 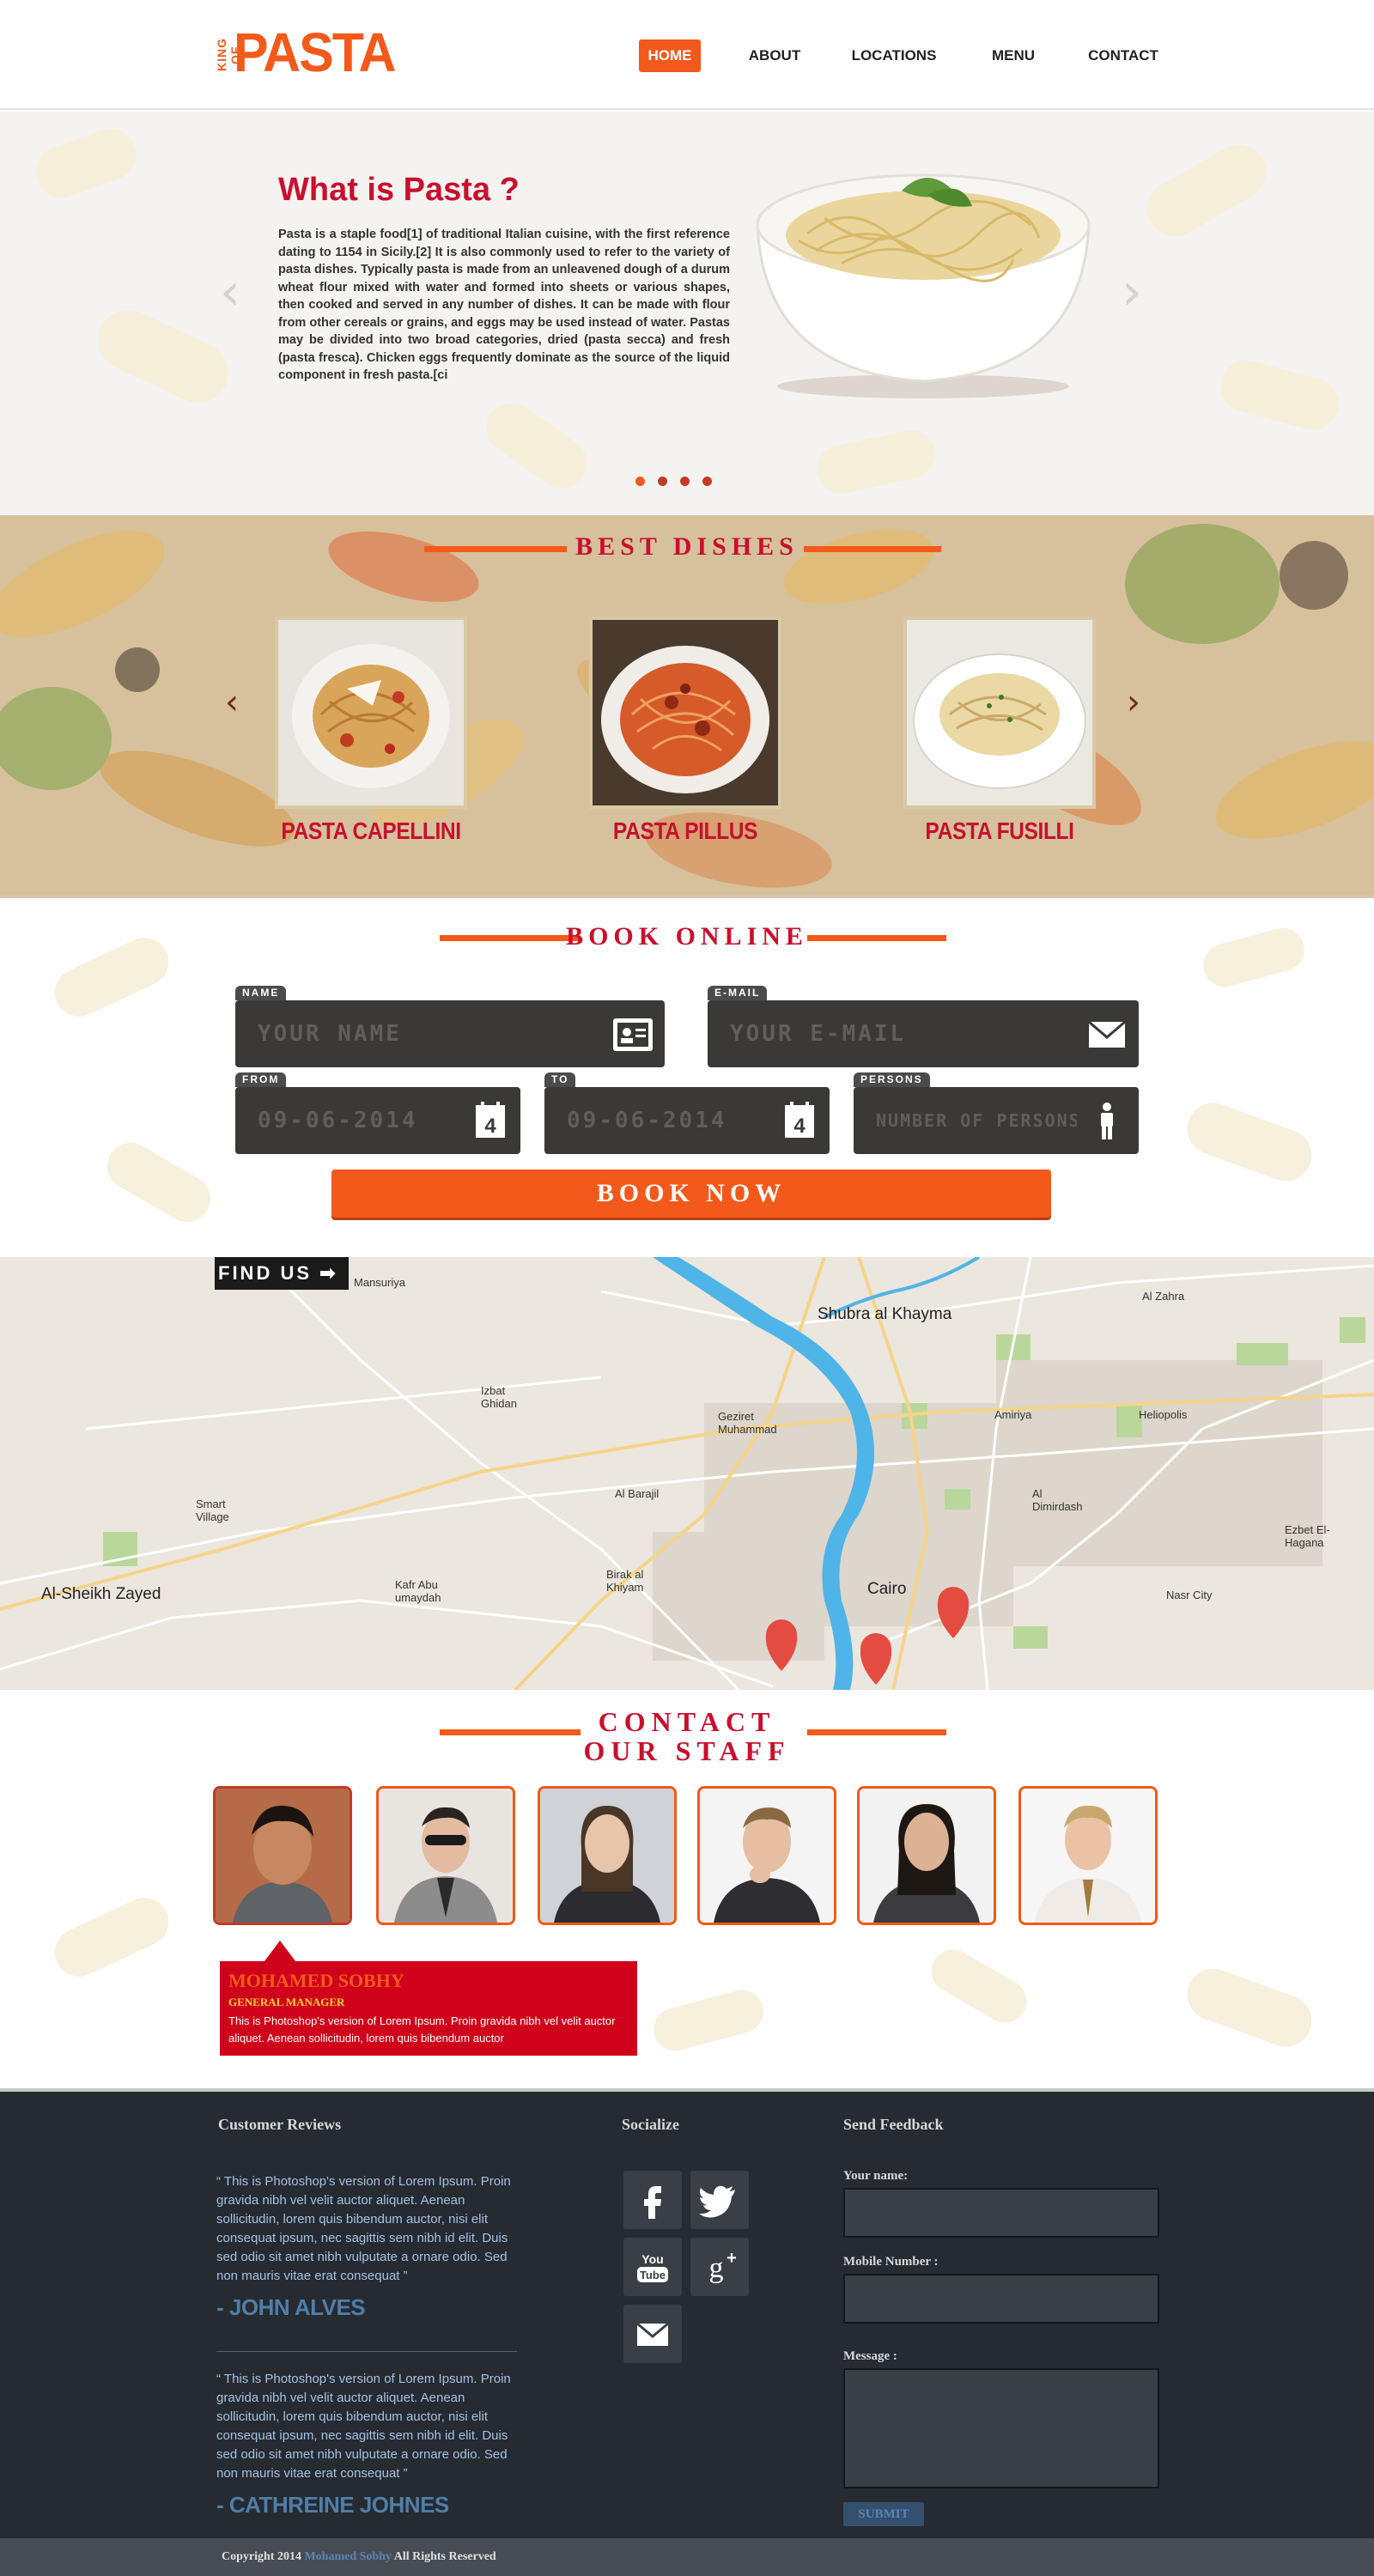 What do you see at coordinates (719, 2200) in the screenshot?
I see `twitter-icon` at bounding box center [719, 2200].